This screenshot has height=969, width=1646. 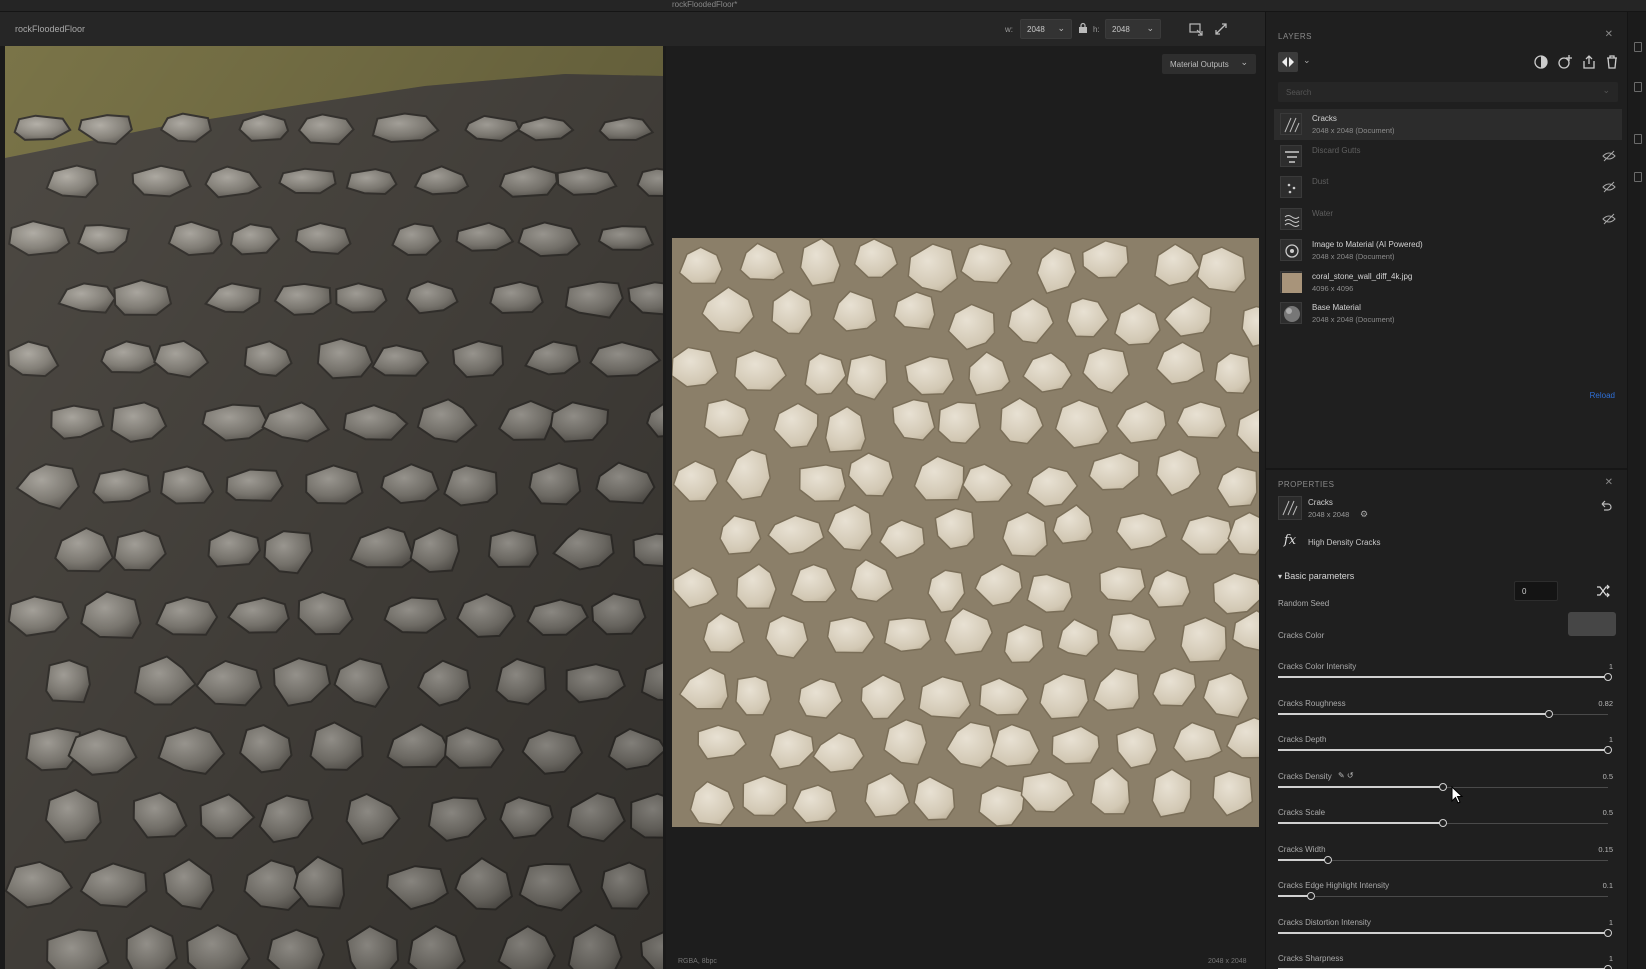 I want to click on lock-icon, so click(x=1083, y=28).